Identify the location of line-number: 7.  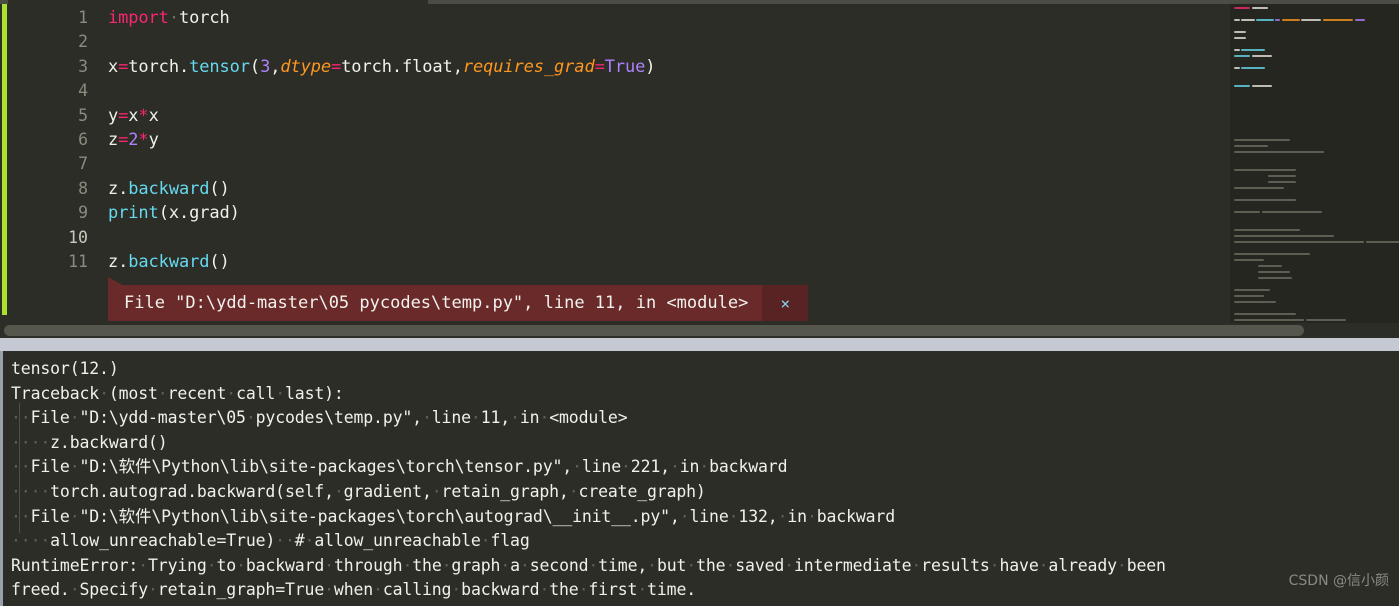
(44, 164).